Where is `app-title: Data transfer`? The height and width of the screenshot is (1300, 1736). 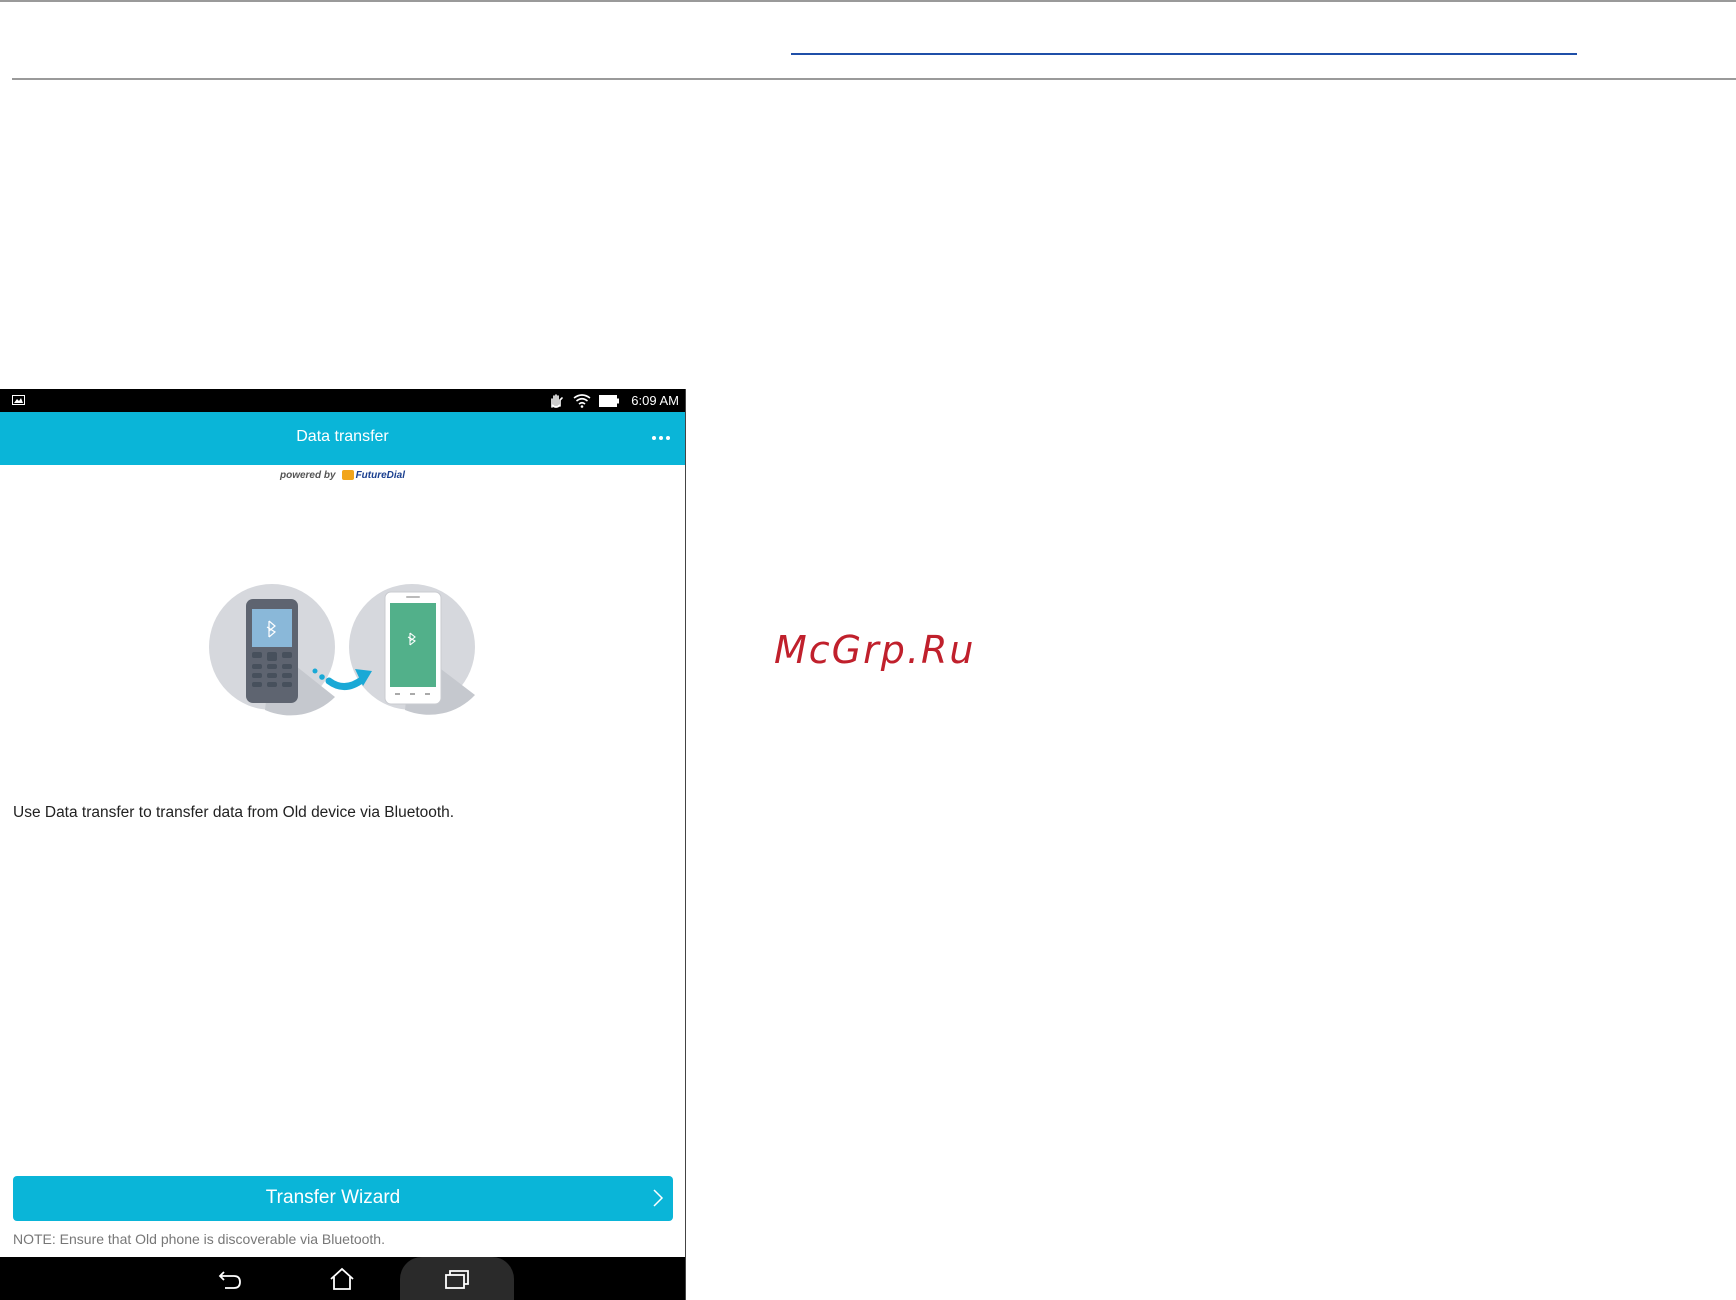
app-title: Data transfer is located at coordinates (342, 436).